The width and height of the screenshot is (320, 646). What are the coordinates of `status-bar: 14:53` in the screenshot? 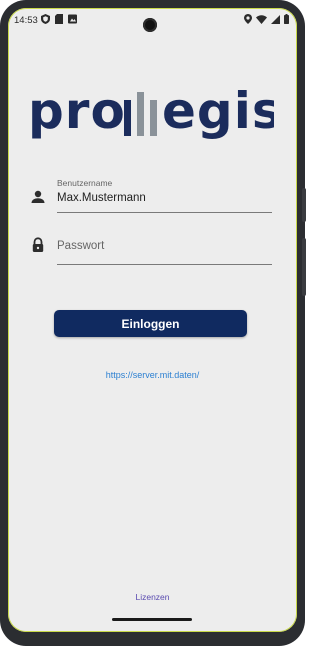 It's located at (152, 20).